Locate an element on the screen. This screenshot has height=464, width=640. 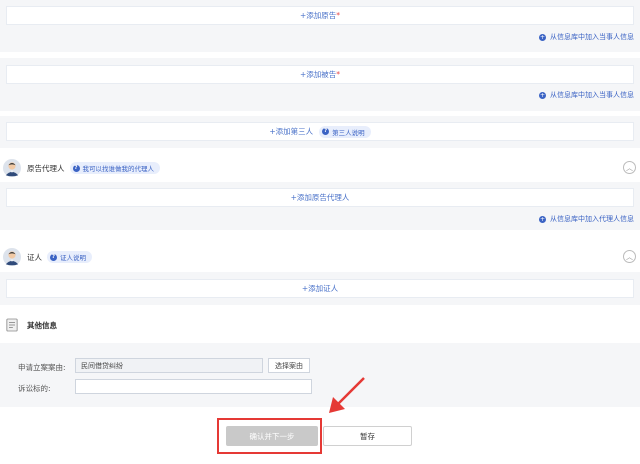
plaintiff-agent-help-label: 我可以找谁做我的代理人 is located at coordinates (118, 169).